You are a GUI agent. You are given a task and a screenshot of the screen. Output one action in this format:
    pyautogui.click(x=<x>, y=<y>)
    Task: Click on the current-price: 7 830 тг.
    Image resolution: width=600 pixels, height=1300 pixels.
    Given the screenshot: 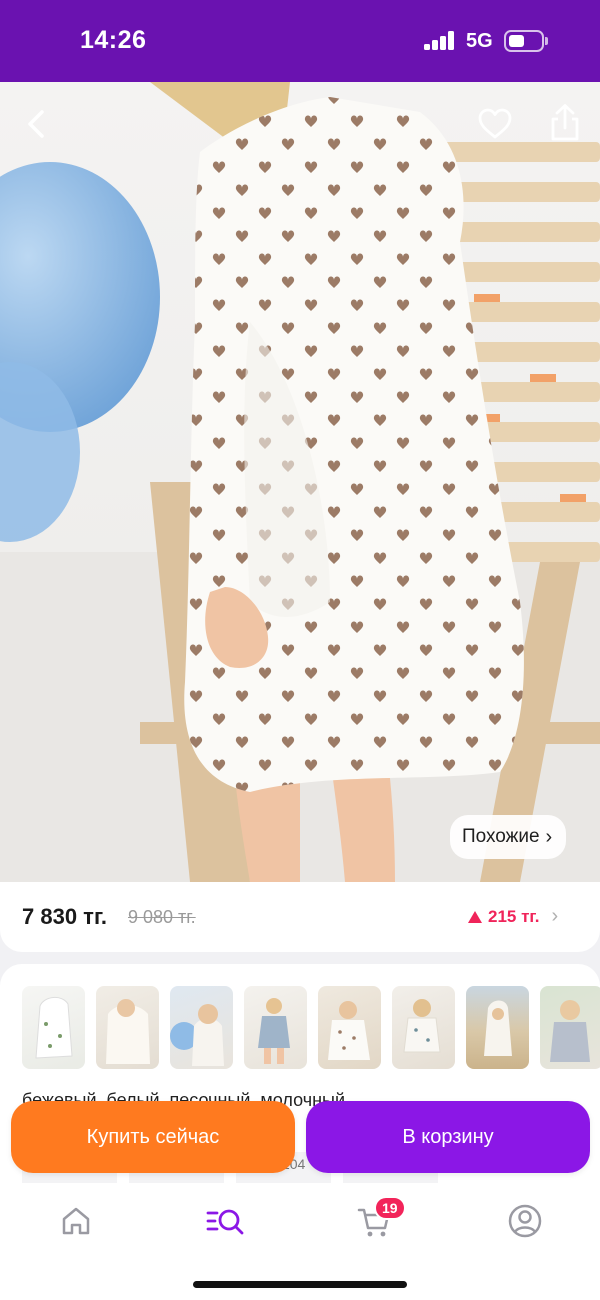 What is the action you would take?
    pyautogui.click(x=65, y=916)
    